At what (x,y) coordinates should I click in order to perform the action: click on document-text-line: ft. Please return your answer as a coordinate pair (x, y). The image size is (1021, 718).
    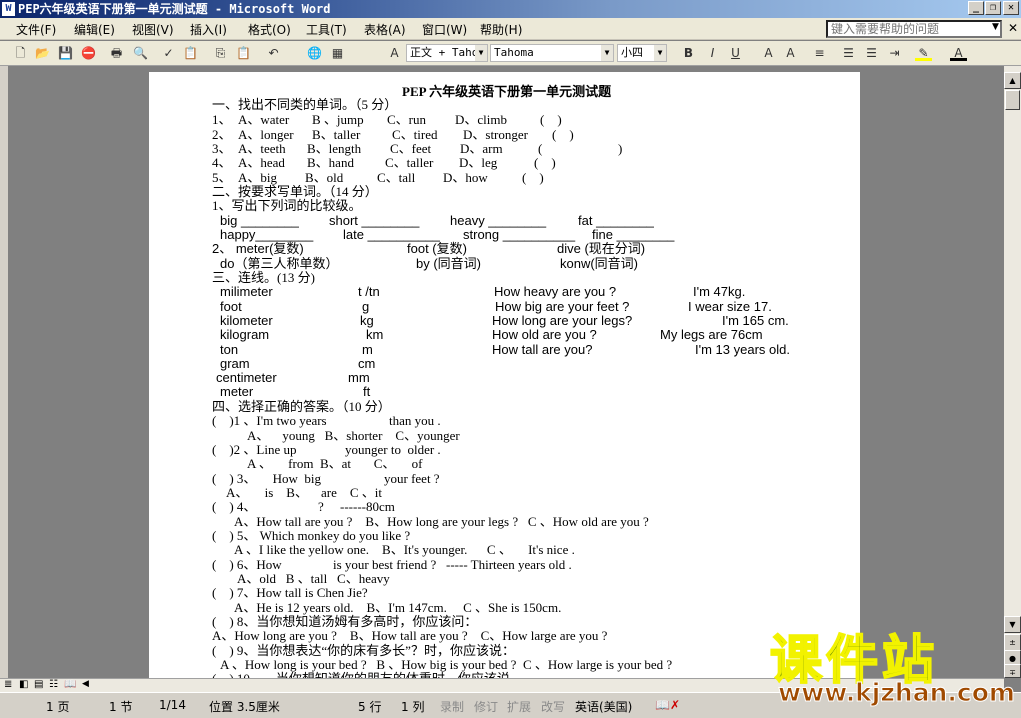
    Looking at the image, I should click on (367, 391).